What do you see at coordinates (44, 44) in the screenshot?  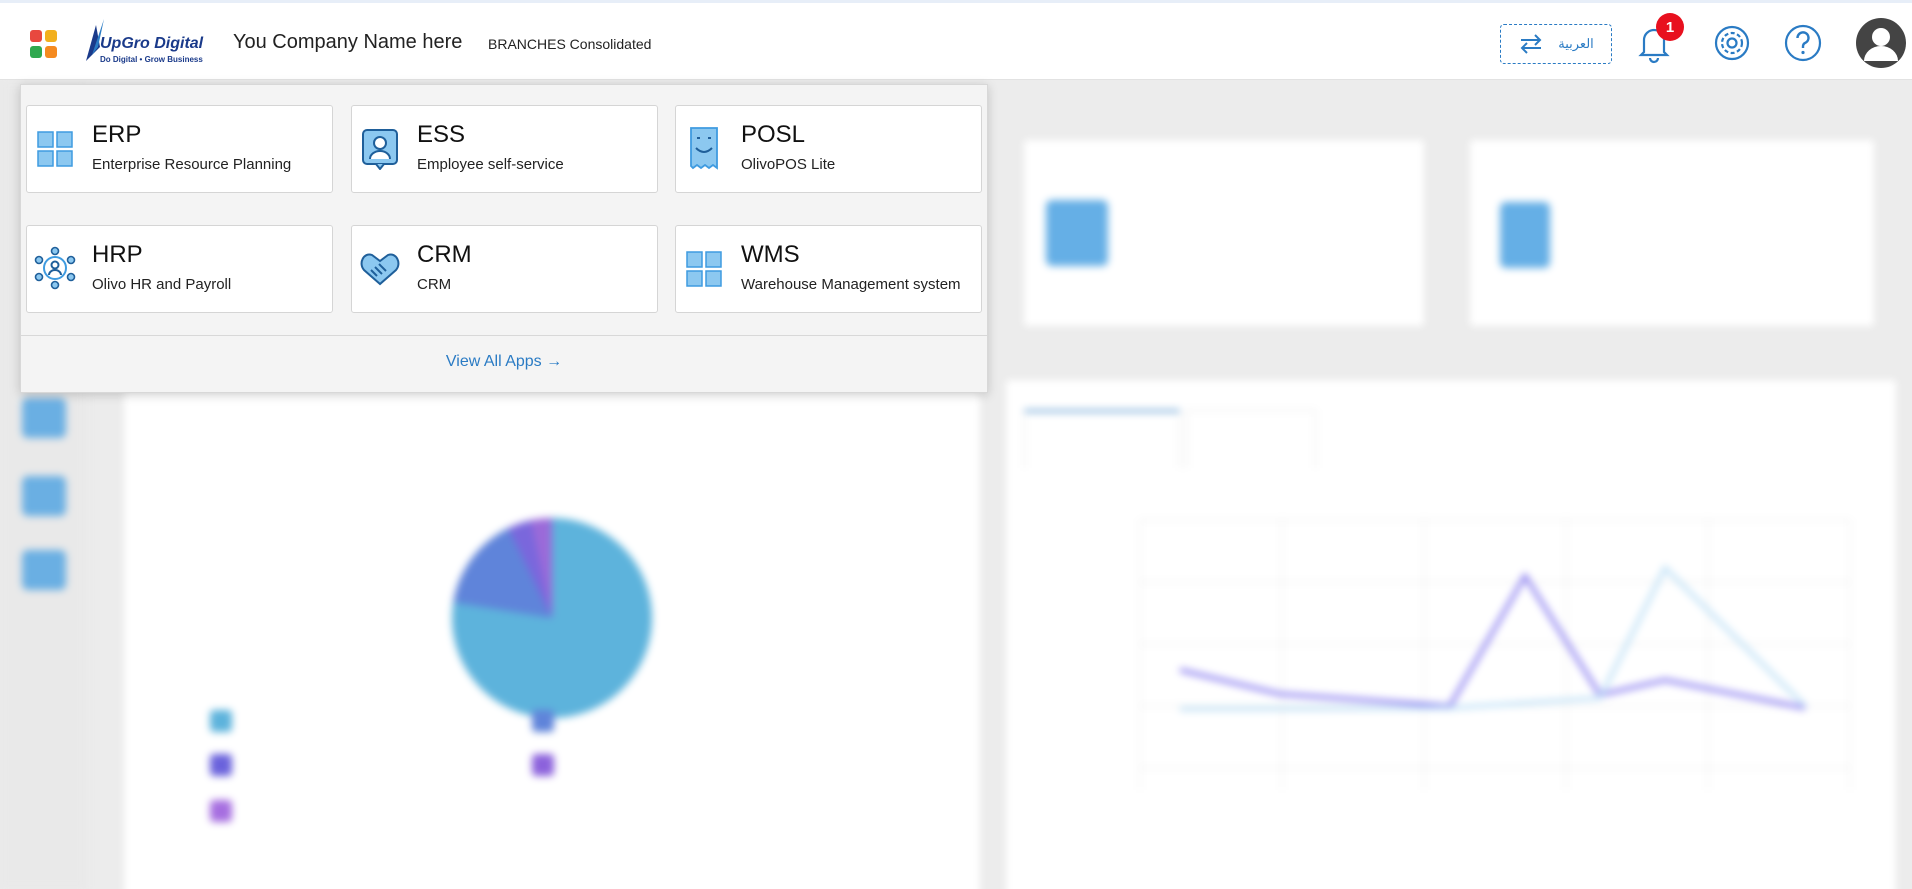 I see `apps-grid-icon` at bounding box center [44, 44].